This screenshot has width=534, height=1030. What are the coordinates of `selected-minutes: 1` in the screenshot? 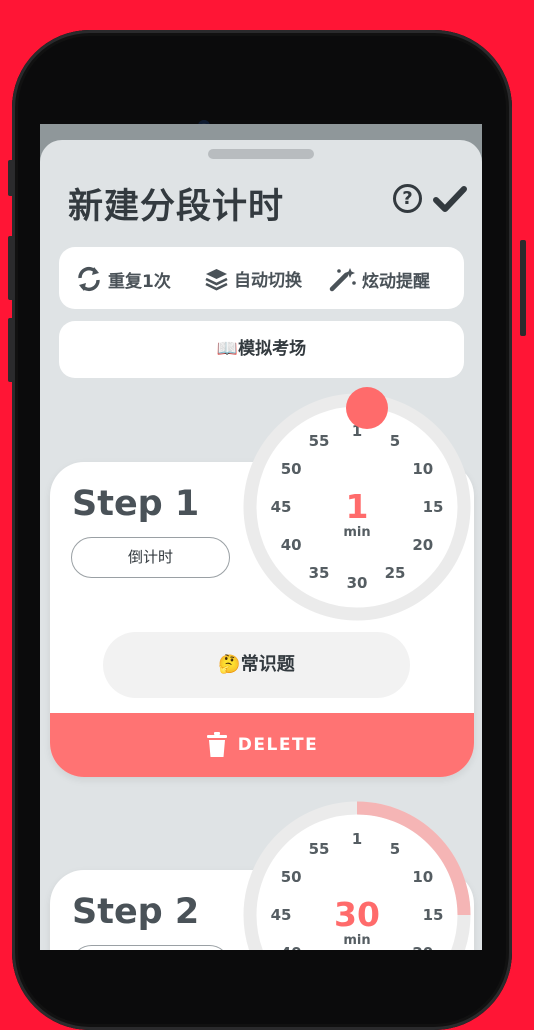 It's located at (357, 506).